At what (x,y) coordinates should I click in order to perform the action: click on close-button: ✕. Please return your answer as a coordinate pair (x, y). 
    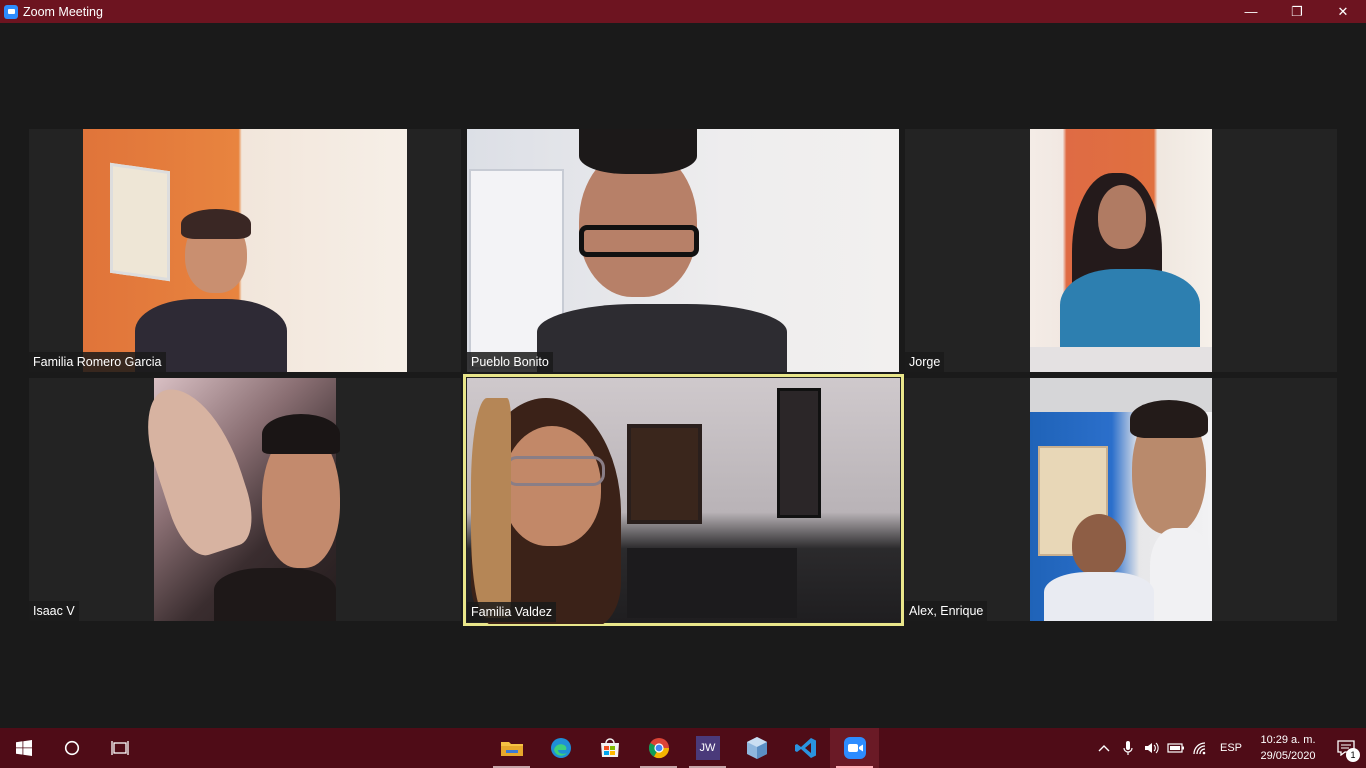
    Looking at the image, I should click on (1343, 11).